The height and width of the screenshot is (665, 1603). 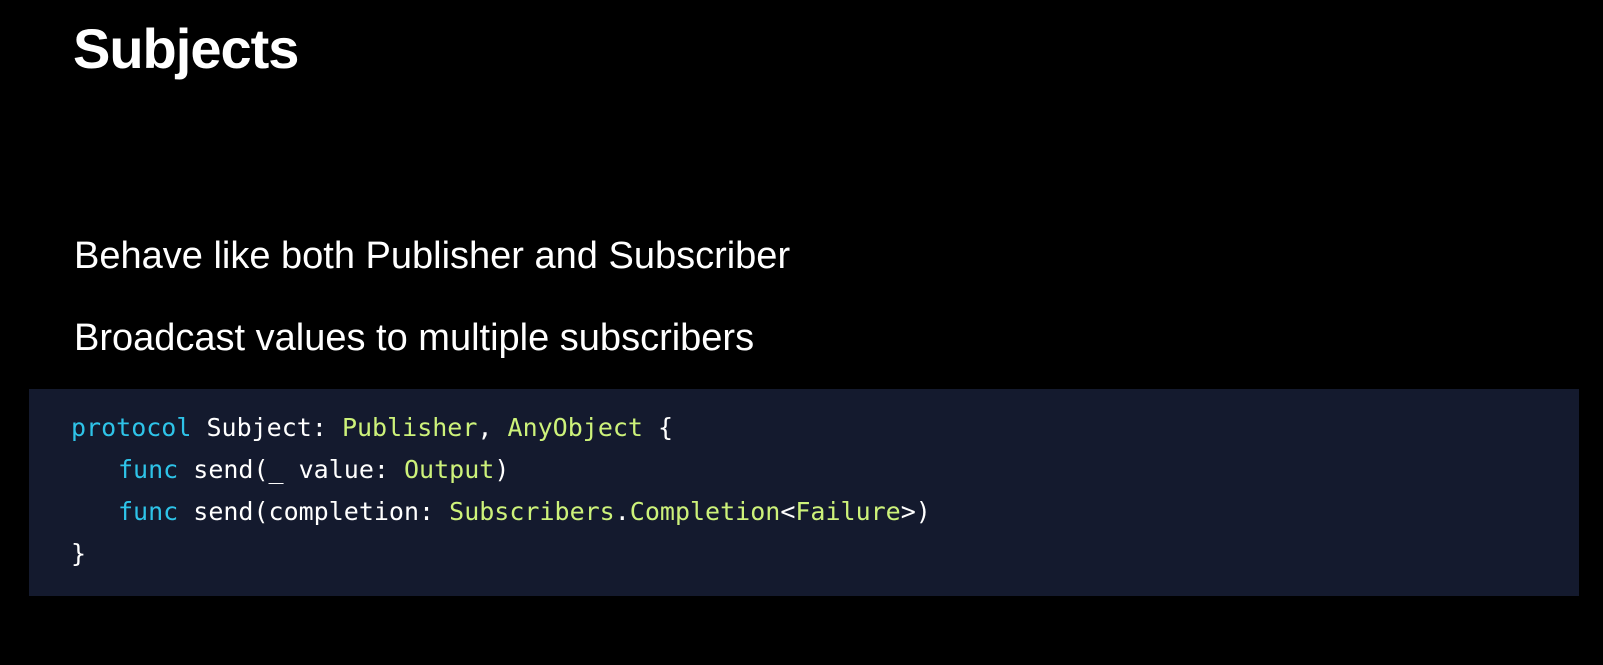 I want to click on type-failure: Failure, so click(x=848, y=511).